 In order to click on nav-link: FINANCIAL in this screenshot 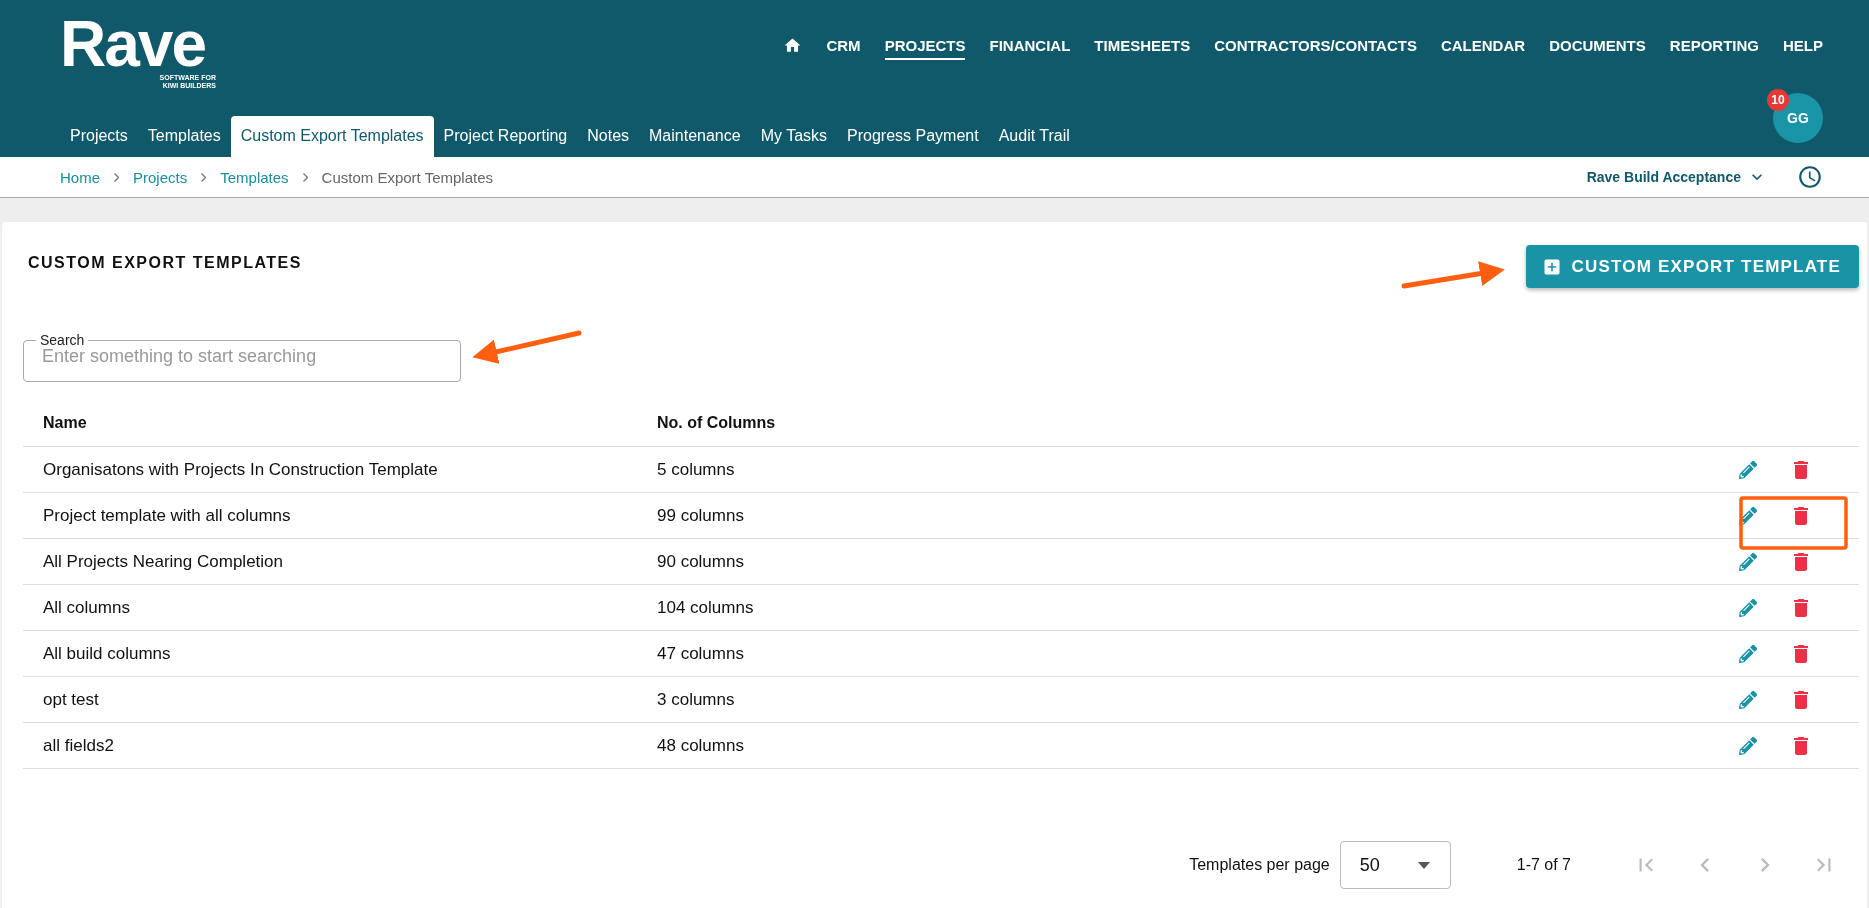, I will do `click(1030, 48)`.